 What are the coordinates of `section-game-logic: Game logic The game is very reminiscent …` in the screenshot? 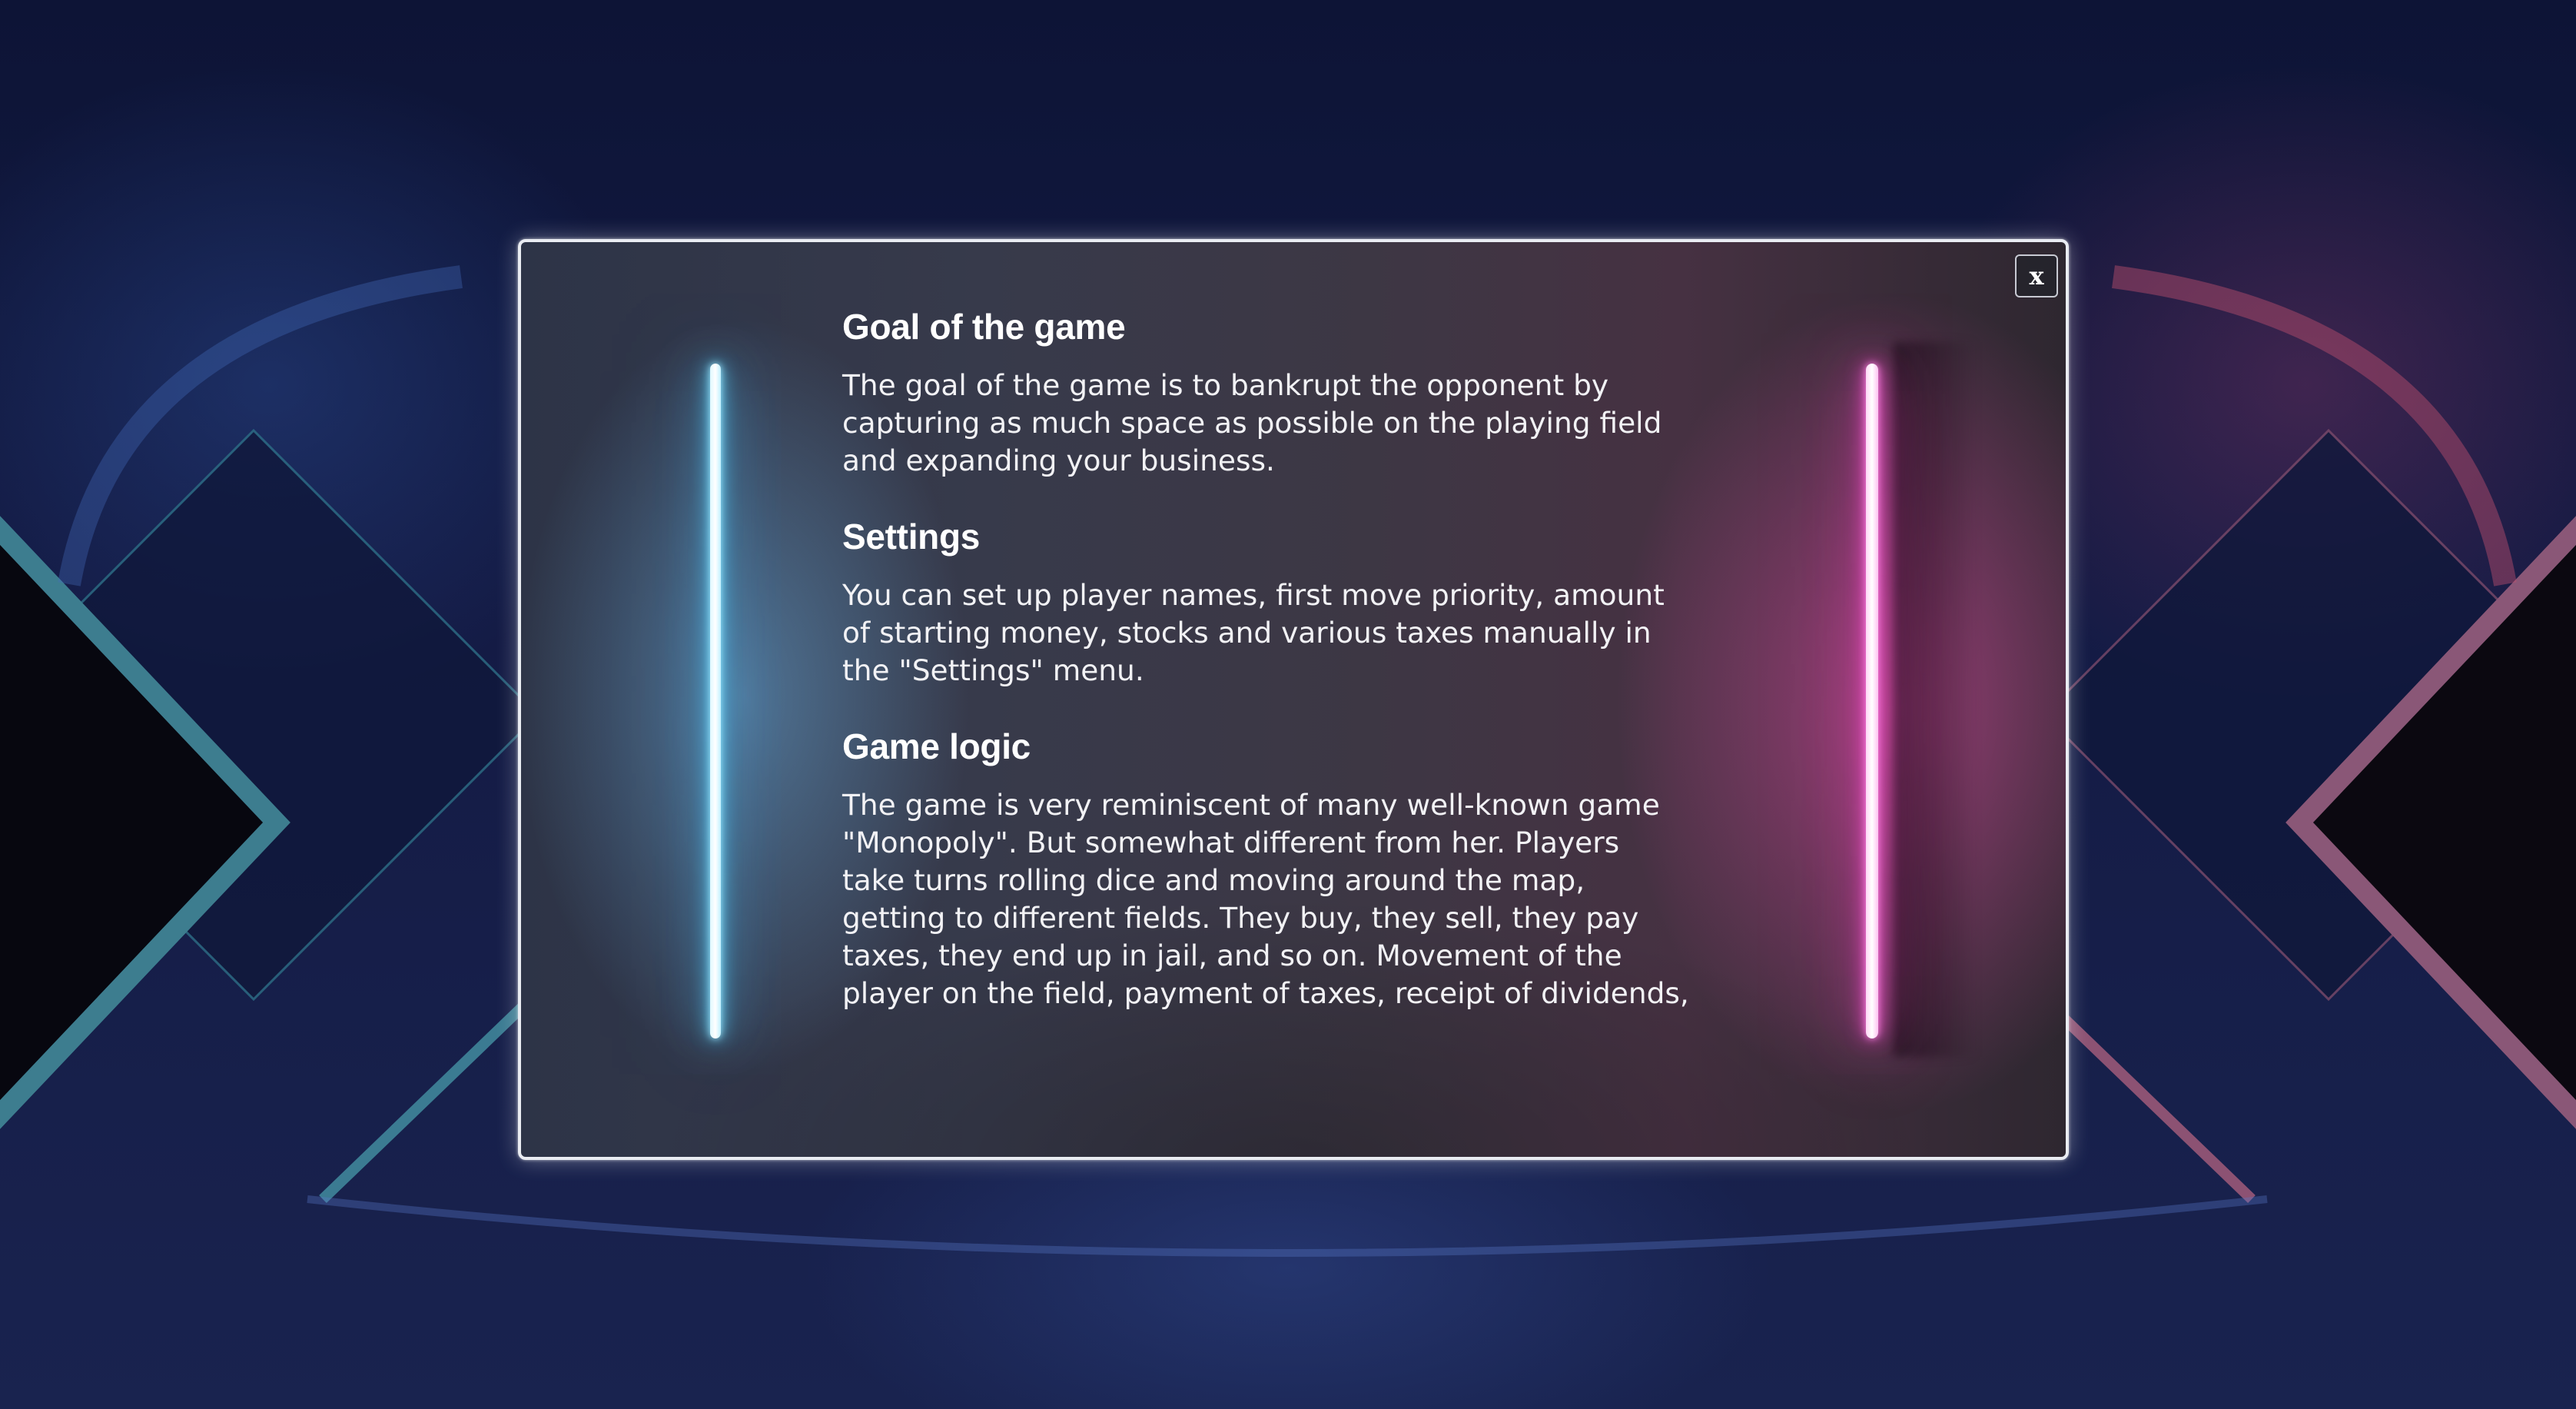 It's located at (1303, 869).